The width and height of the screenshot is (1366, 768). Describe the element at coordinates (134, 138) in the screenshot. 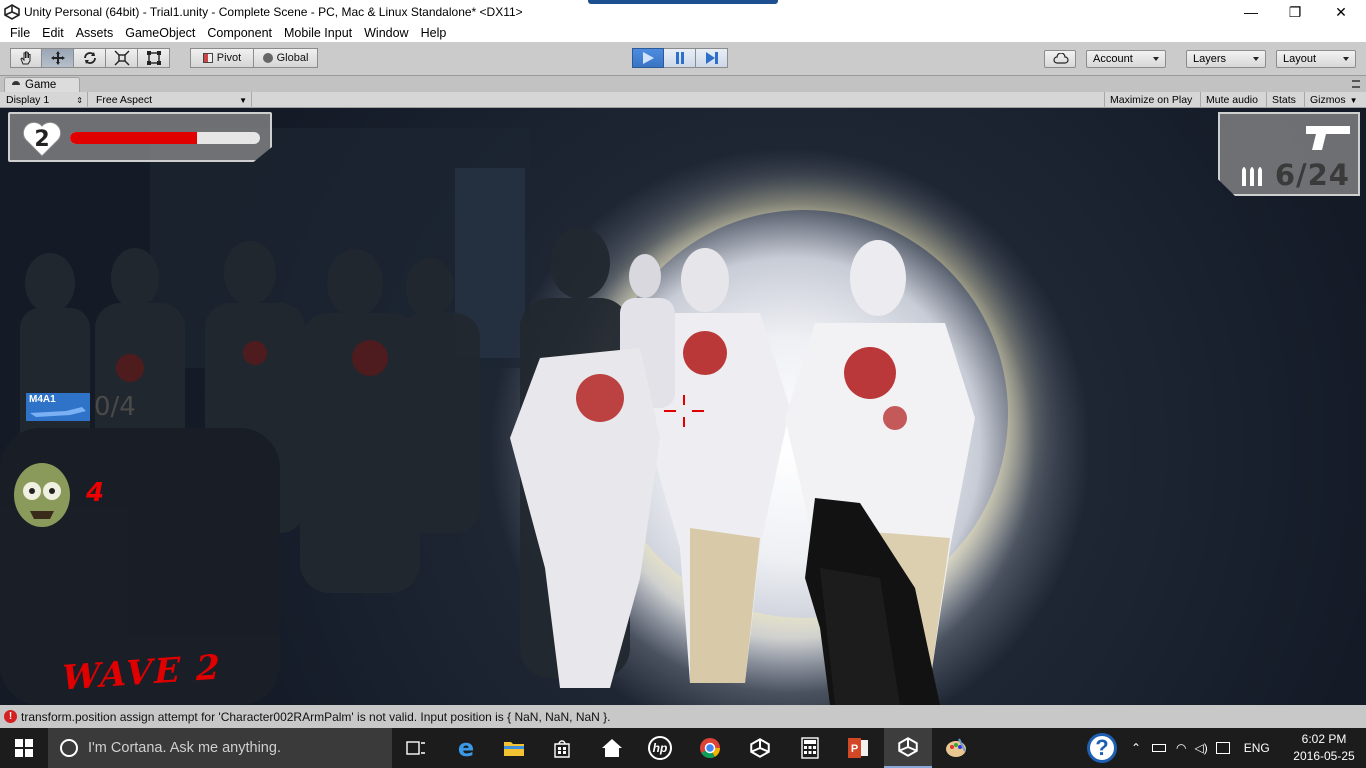

I see `health-bar-fill` at that location.